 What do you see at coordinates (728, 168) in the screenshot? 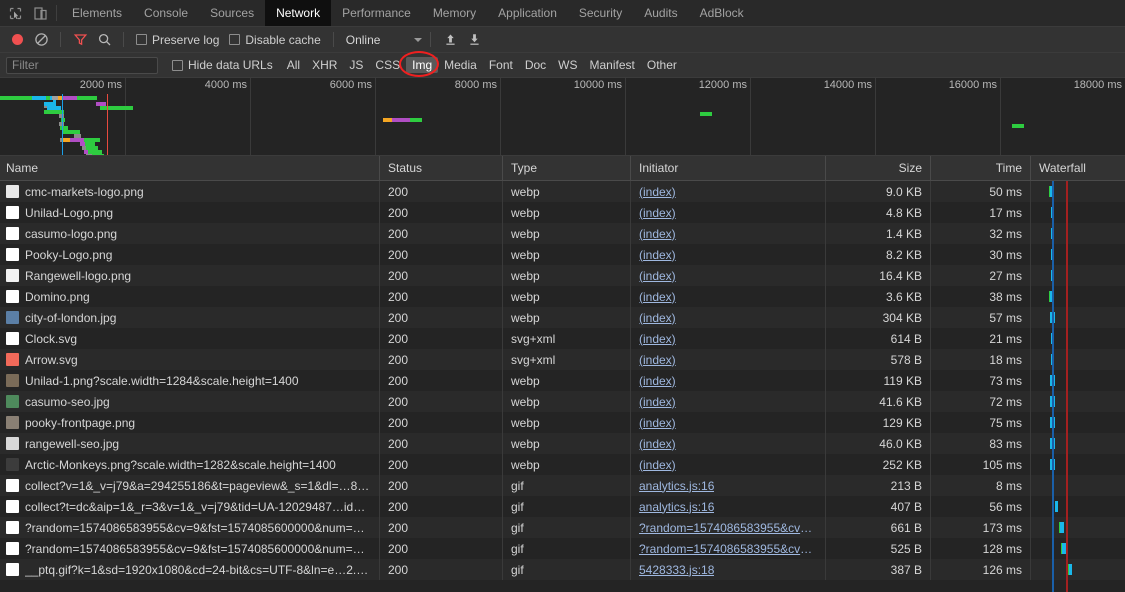
I see `column-header-initiator: Initiator` at bounding box center [728, 168].